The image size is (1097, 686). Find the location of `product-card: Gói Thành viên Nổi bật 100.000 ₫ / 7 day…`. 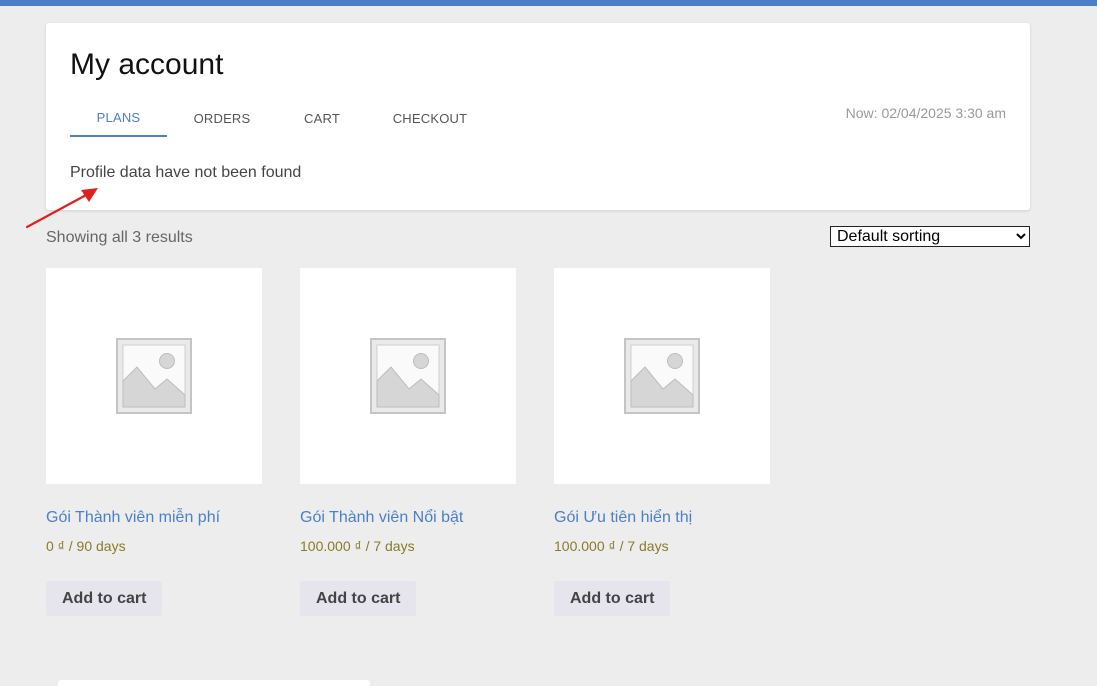

product-card: Gói Thành viên Nổi bật 100.000 ₫ / 7 day… is located at coordinates (408, 442).